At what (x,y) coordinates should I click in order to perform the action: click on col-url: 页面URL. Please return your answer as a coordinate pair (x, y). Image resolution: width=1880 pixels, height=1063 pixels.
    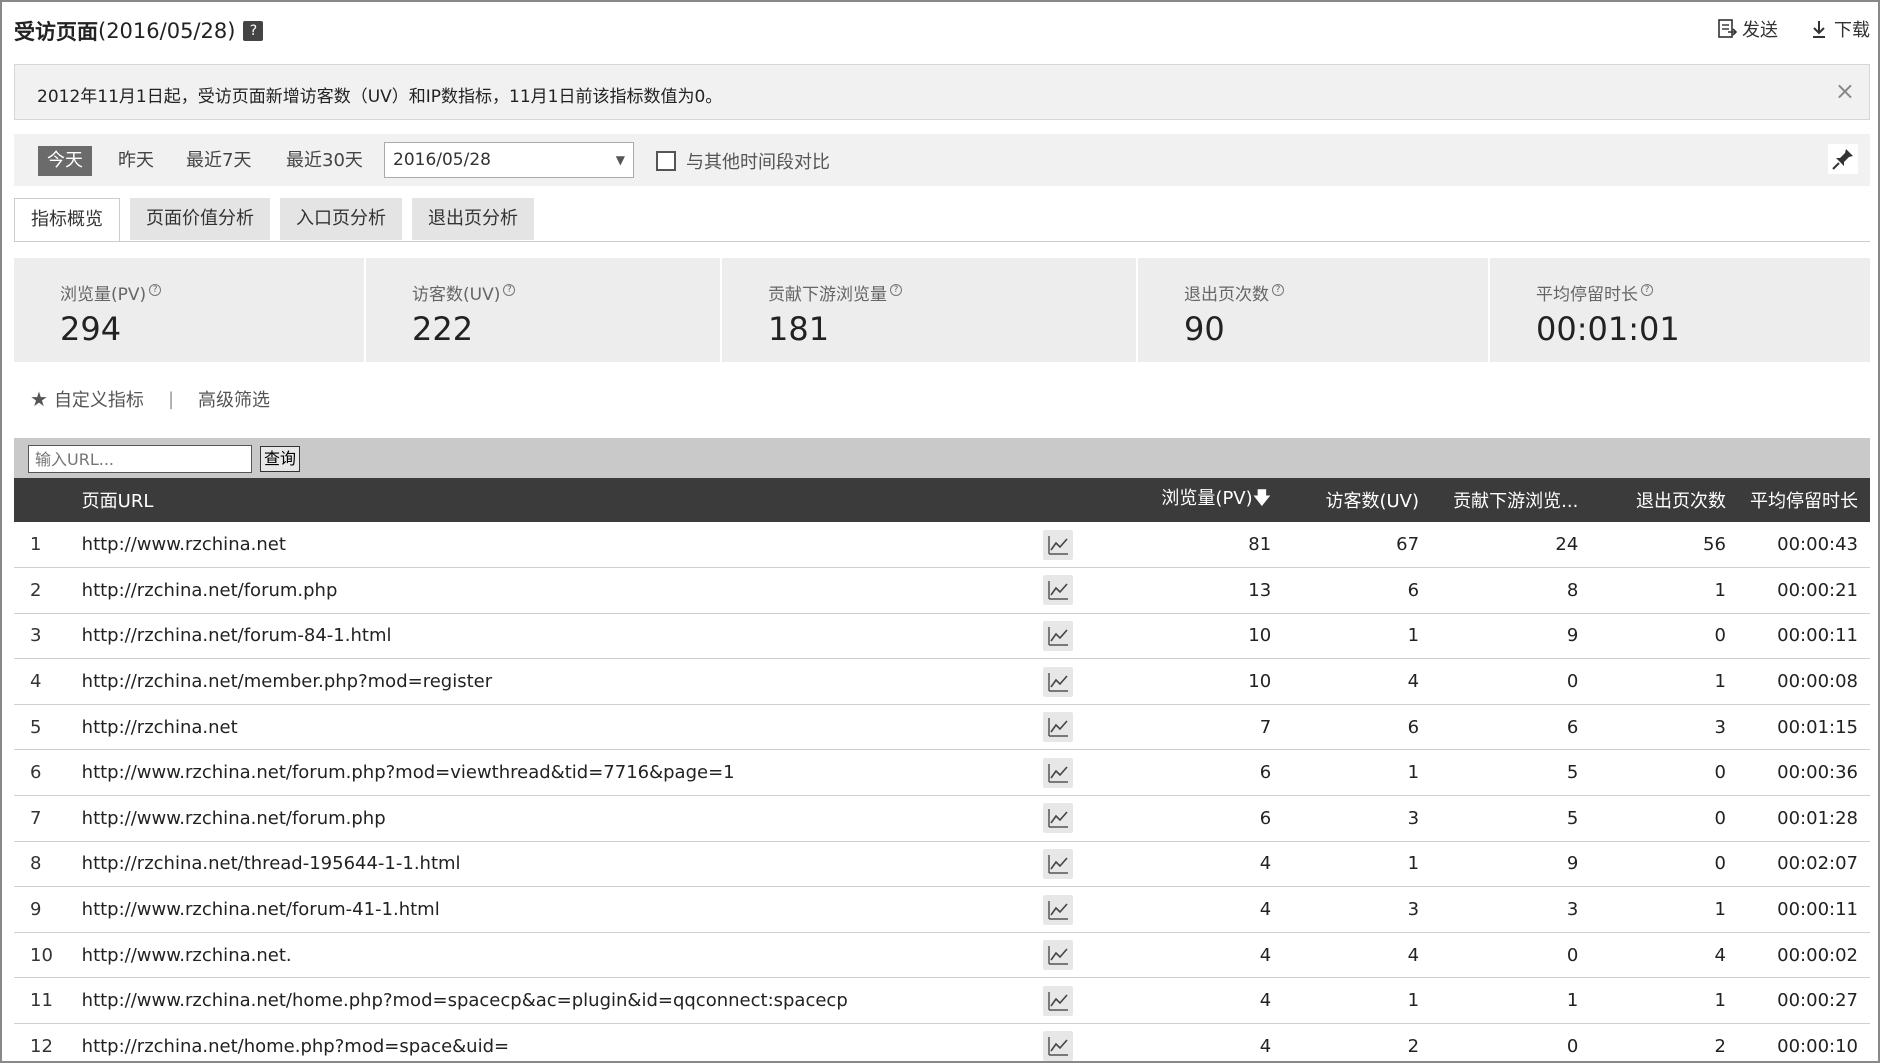
    Looking at the image, I should click on (544, 500).